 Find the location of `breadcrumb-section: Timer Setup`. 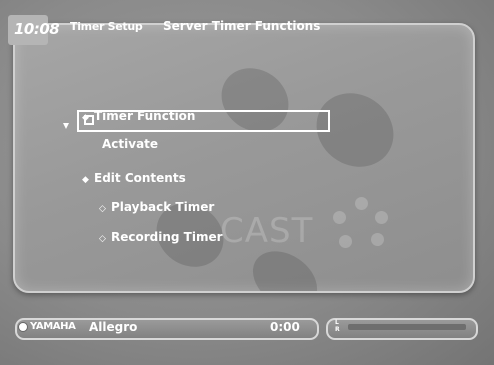

breadcrumb-section: Timer Setup is located at coordinates (106, 26).